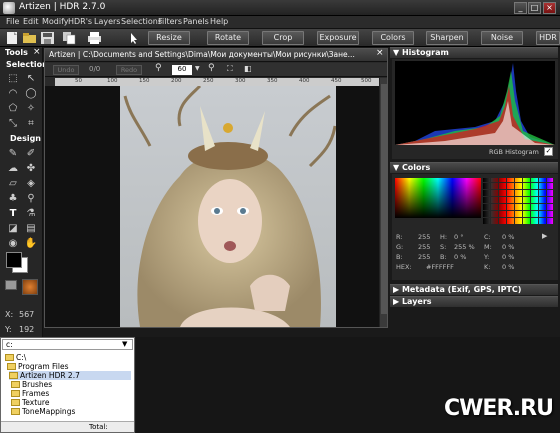 This screenshot has width=560, height=433. Describe the element at coordinates (31, 199) in the screenshot. I see `zoom-tool-icon: ⚲` at that location.